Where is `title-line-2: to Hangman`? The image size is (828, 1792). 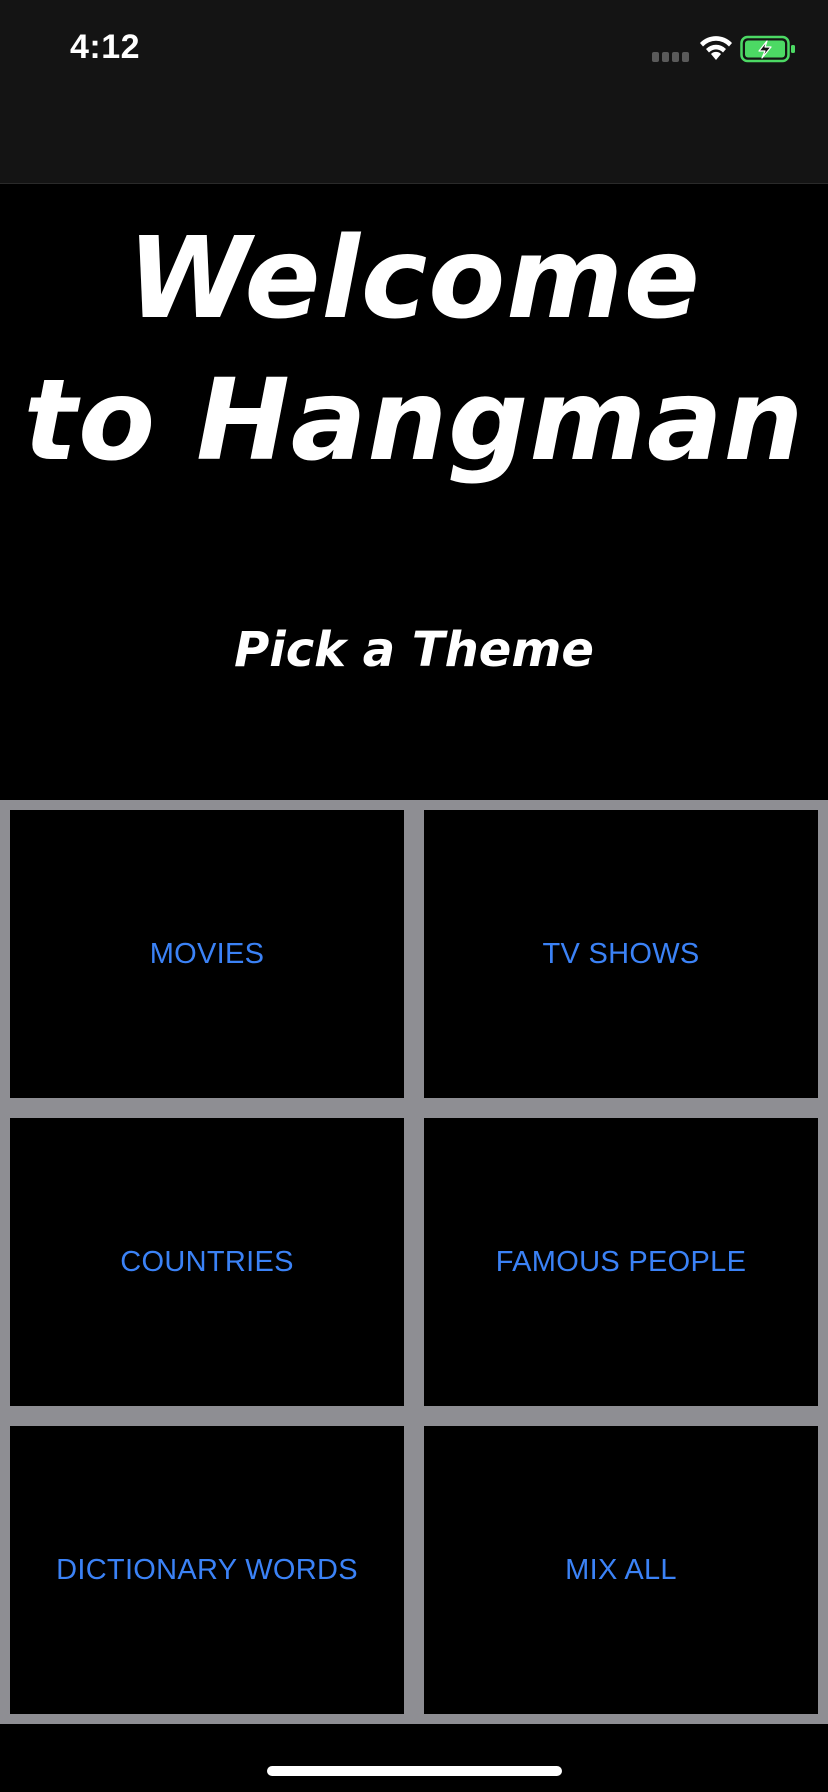
title-line-2: to Hangman is located at coordinates (414, 421).